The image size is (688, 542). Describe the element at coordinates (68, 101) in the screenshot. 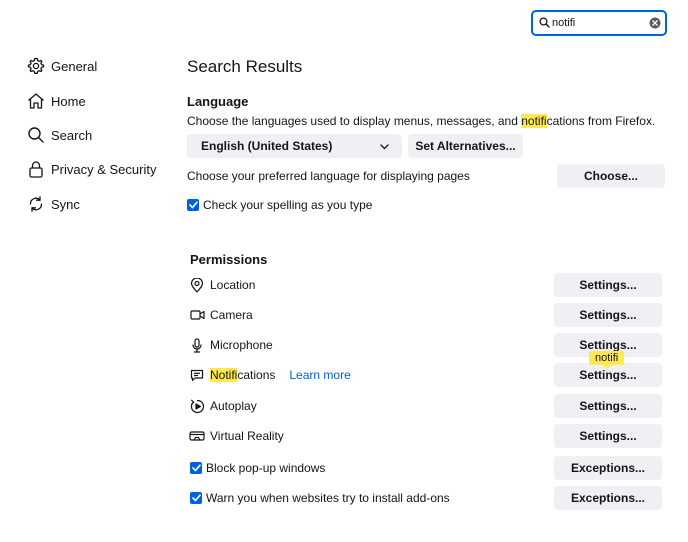

I see `sidebar-item-label: Home` at that location.